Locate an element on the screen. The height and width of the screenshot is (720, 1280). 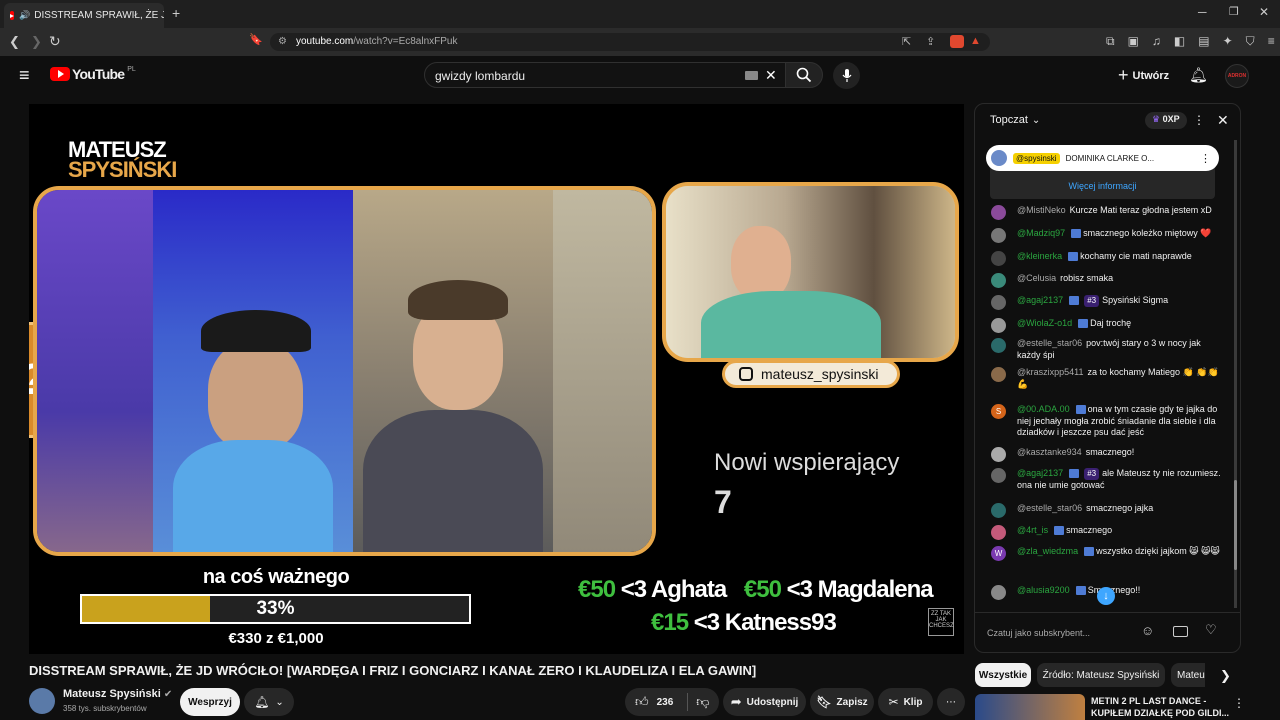
chat-scrollbar is located at coordinates (1235, 374).